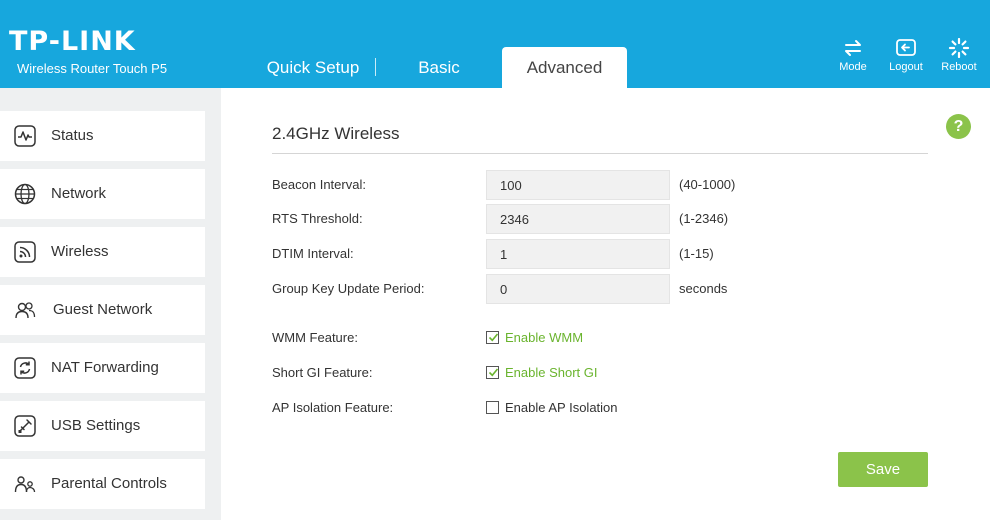 This screenshot has height=520, width=990. What do you see at coordinates (883, 469) in the screenshot?
I see `save-button: Save` at bounding box center [883, 469].